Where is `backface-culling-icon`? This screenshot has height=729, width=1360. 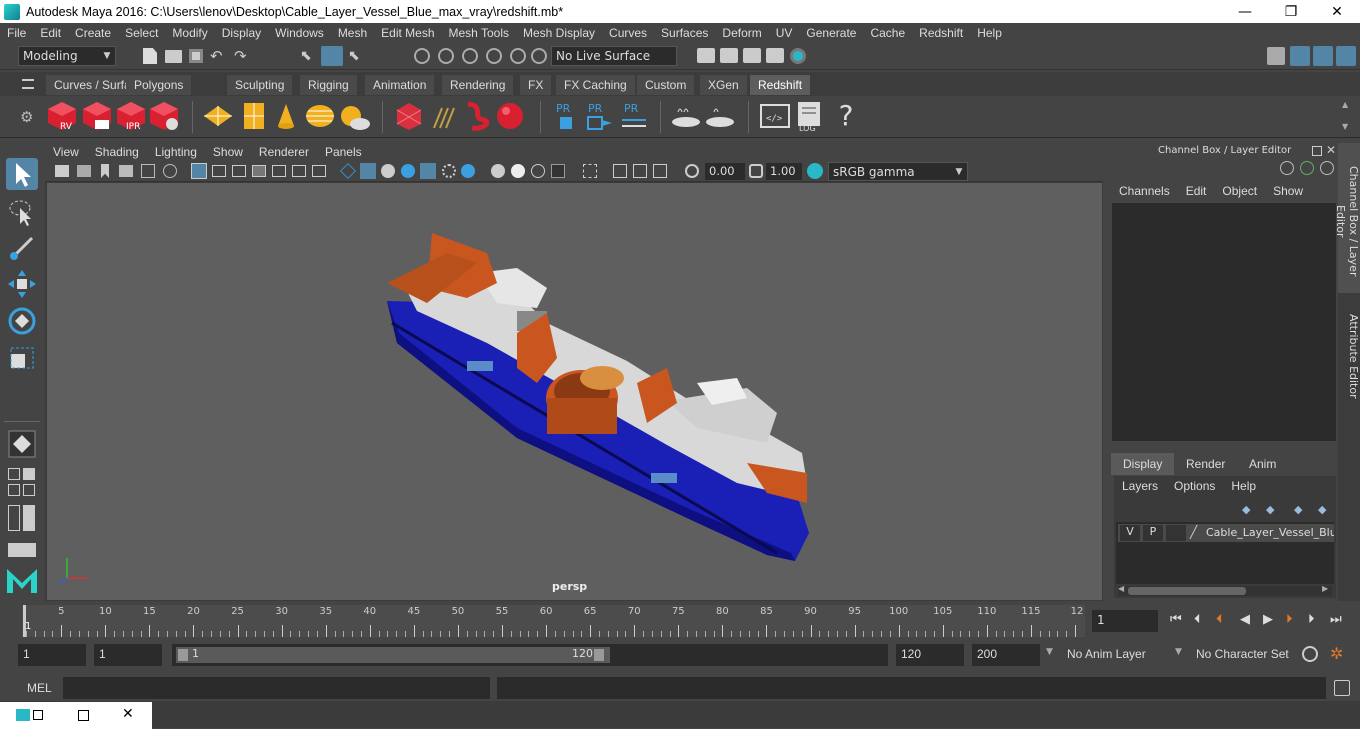
backface-culling-icon is located at coordinates (660, 171).